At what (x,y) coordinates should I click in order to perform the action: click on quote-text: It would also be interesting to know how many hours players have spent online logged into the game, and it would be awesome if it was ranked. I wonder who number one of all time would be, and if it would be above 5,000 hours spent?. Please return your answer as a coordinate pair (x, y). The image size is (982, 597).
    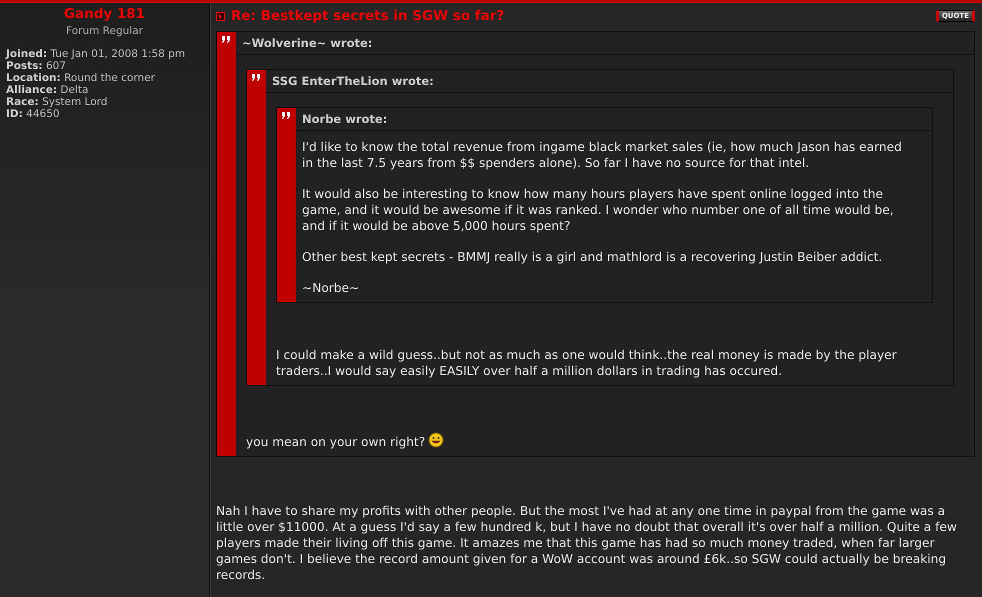
    Looking at the image, I should click on (598, 210).